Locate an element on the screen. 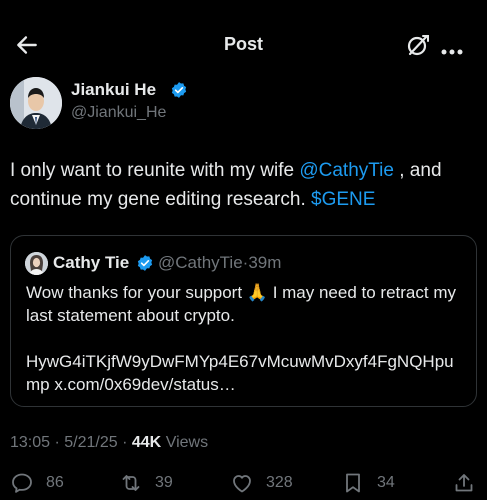 The image size is (487, 500). like-button: 328 is located at coordinates (261, 483).